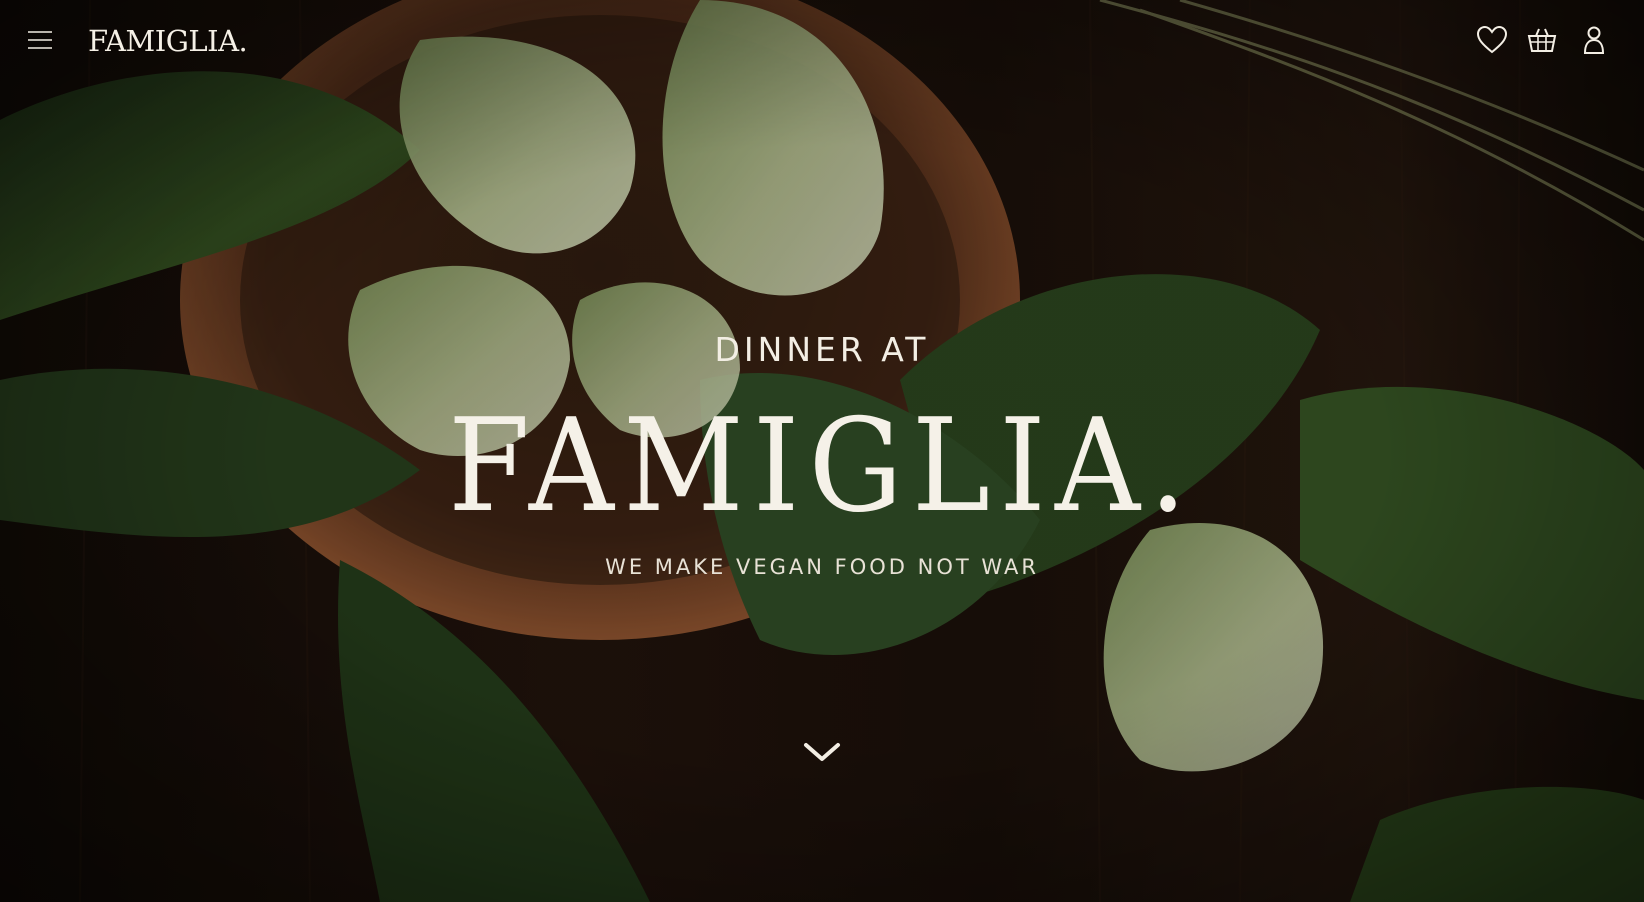  What do you see at coordinates (822, 349) in the screenshot?
I see `hero-kicker: DINNER AT` at bounding box center [822, 349].